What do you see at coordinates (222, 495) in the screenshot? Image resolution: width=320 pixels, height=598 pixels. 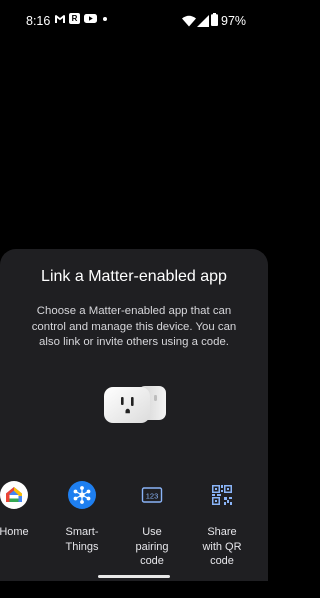 I see `qr-code-icon` at bounding box center [222, 495].